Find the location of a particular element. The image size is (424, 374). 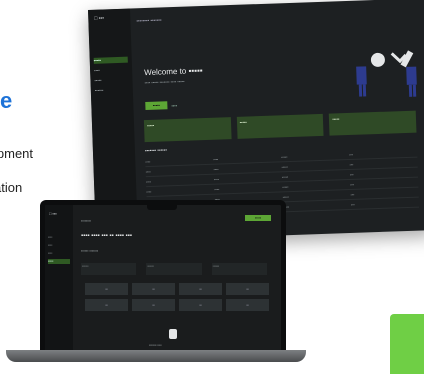

accent-block is located at coordinates (407, 344).